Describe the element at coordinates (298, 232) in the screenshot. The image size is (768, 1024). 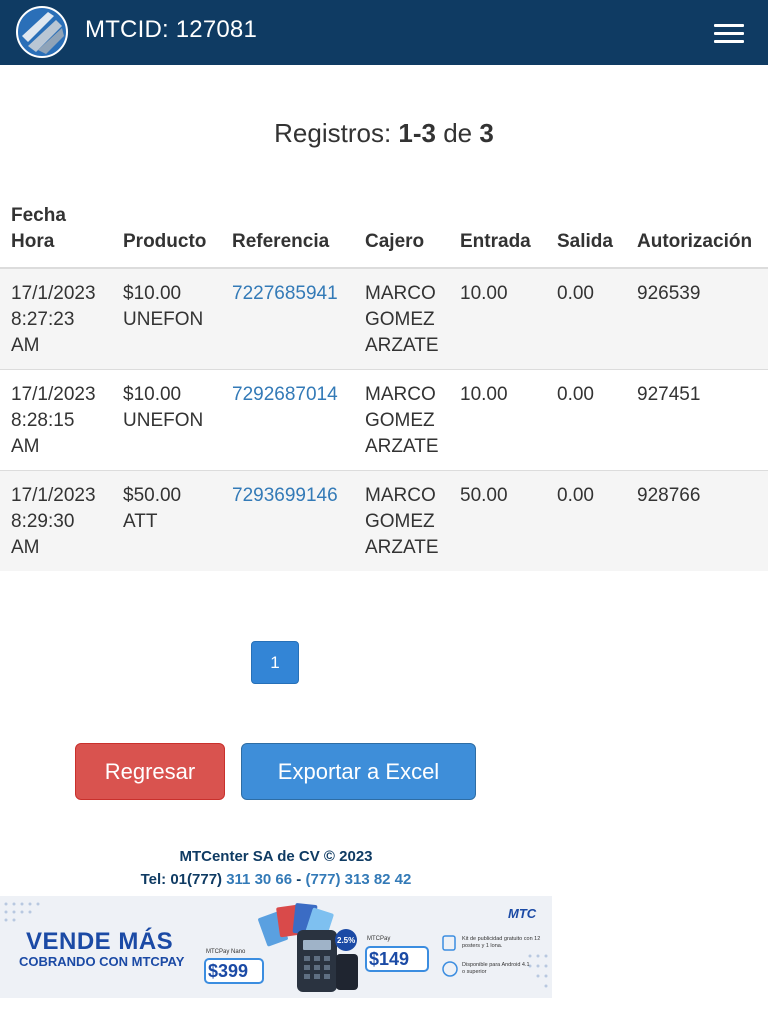
I see `header-referencia: Referencia` at that location.